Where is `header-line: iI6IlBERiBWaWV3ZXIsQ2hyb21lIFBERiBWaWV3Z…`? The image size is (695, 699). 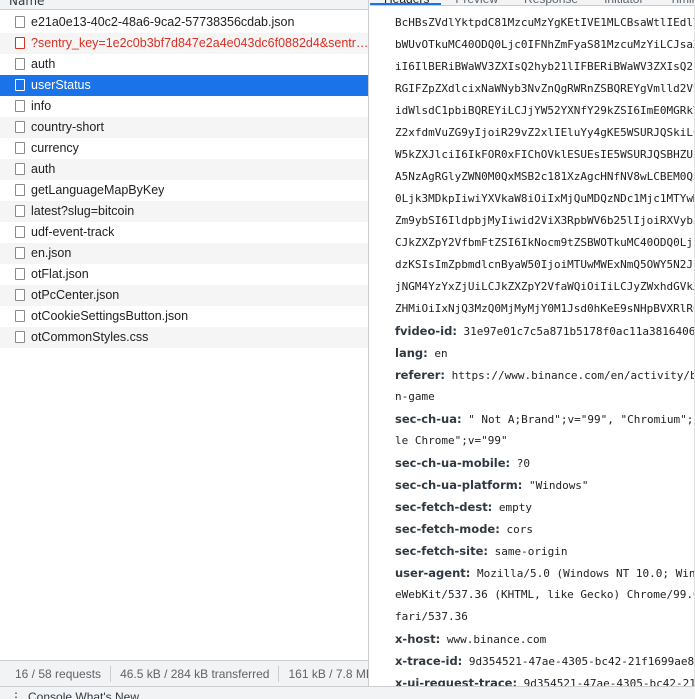 header-line: iI6IlBERiBWaWV3ZXIsQ2hyb21lIFBERiBWaWV3Z… is located at coordinates (545, 67).